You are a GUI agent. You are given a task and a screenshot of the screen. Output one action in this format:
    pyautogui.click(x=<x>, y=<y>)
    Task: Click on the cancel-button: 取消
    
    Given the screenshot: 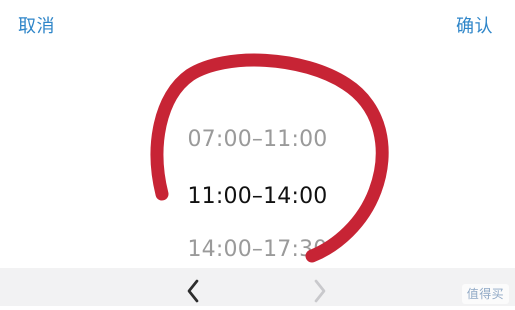 What is the action you would take?
    pyautogui.click(x=36, y=27)
    